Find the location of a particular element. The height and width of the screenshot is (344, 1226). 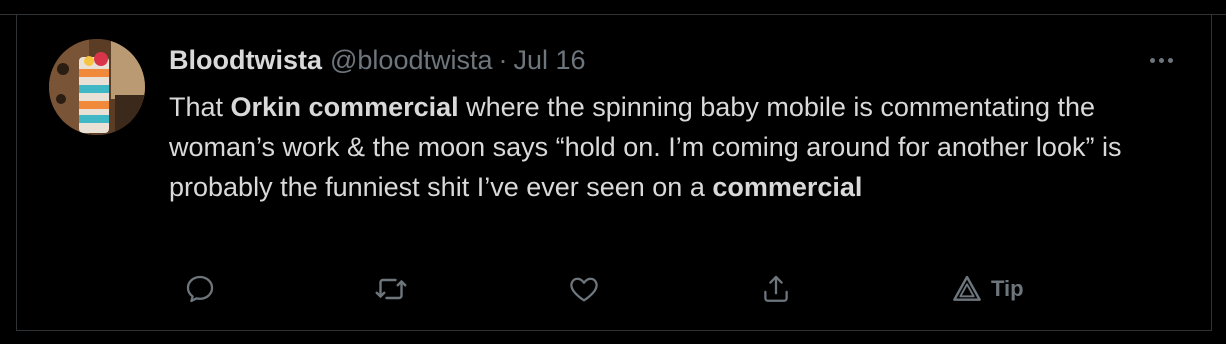

author-handle: @bloodtwista is located at coordinates (411, 60).